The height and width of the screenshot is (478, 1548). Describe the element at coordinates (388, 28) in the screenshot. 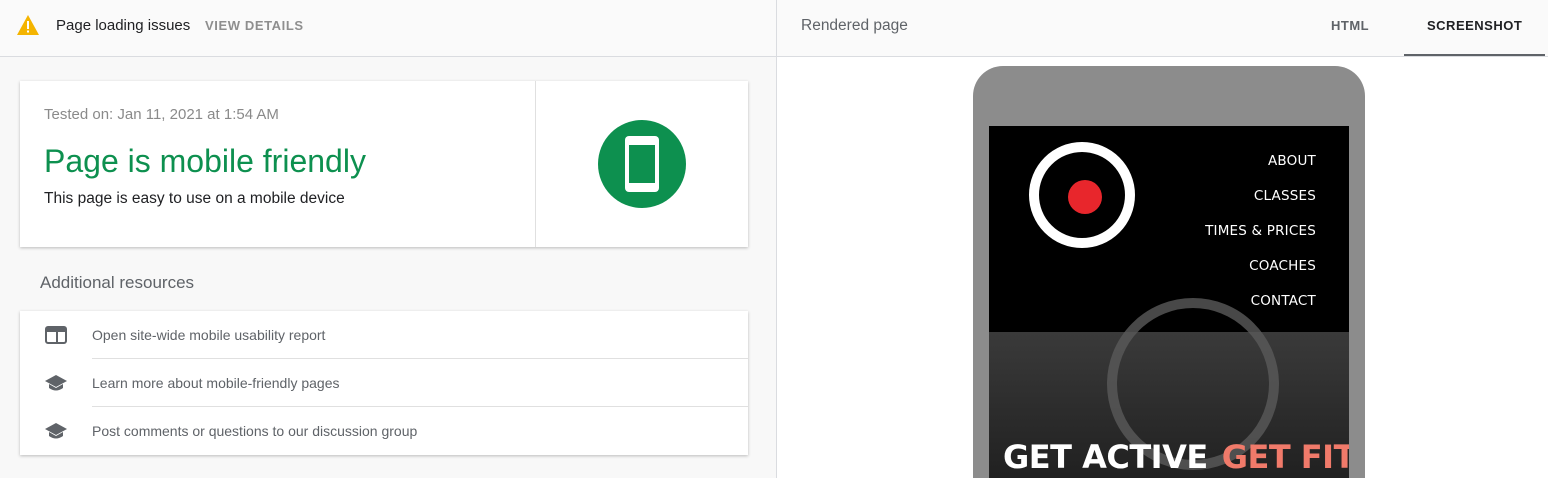

I see `page-loading-issues-bar: Page loading issues VIEW DETAILS` at that location.